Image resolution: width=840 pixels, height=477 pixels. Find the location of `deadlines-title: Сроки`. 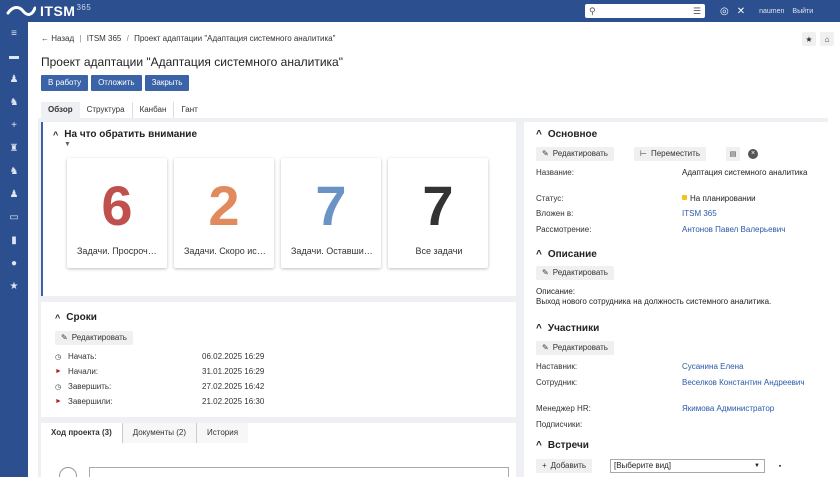

deadlines-title: Сроки is located at coordinates (81, 317).